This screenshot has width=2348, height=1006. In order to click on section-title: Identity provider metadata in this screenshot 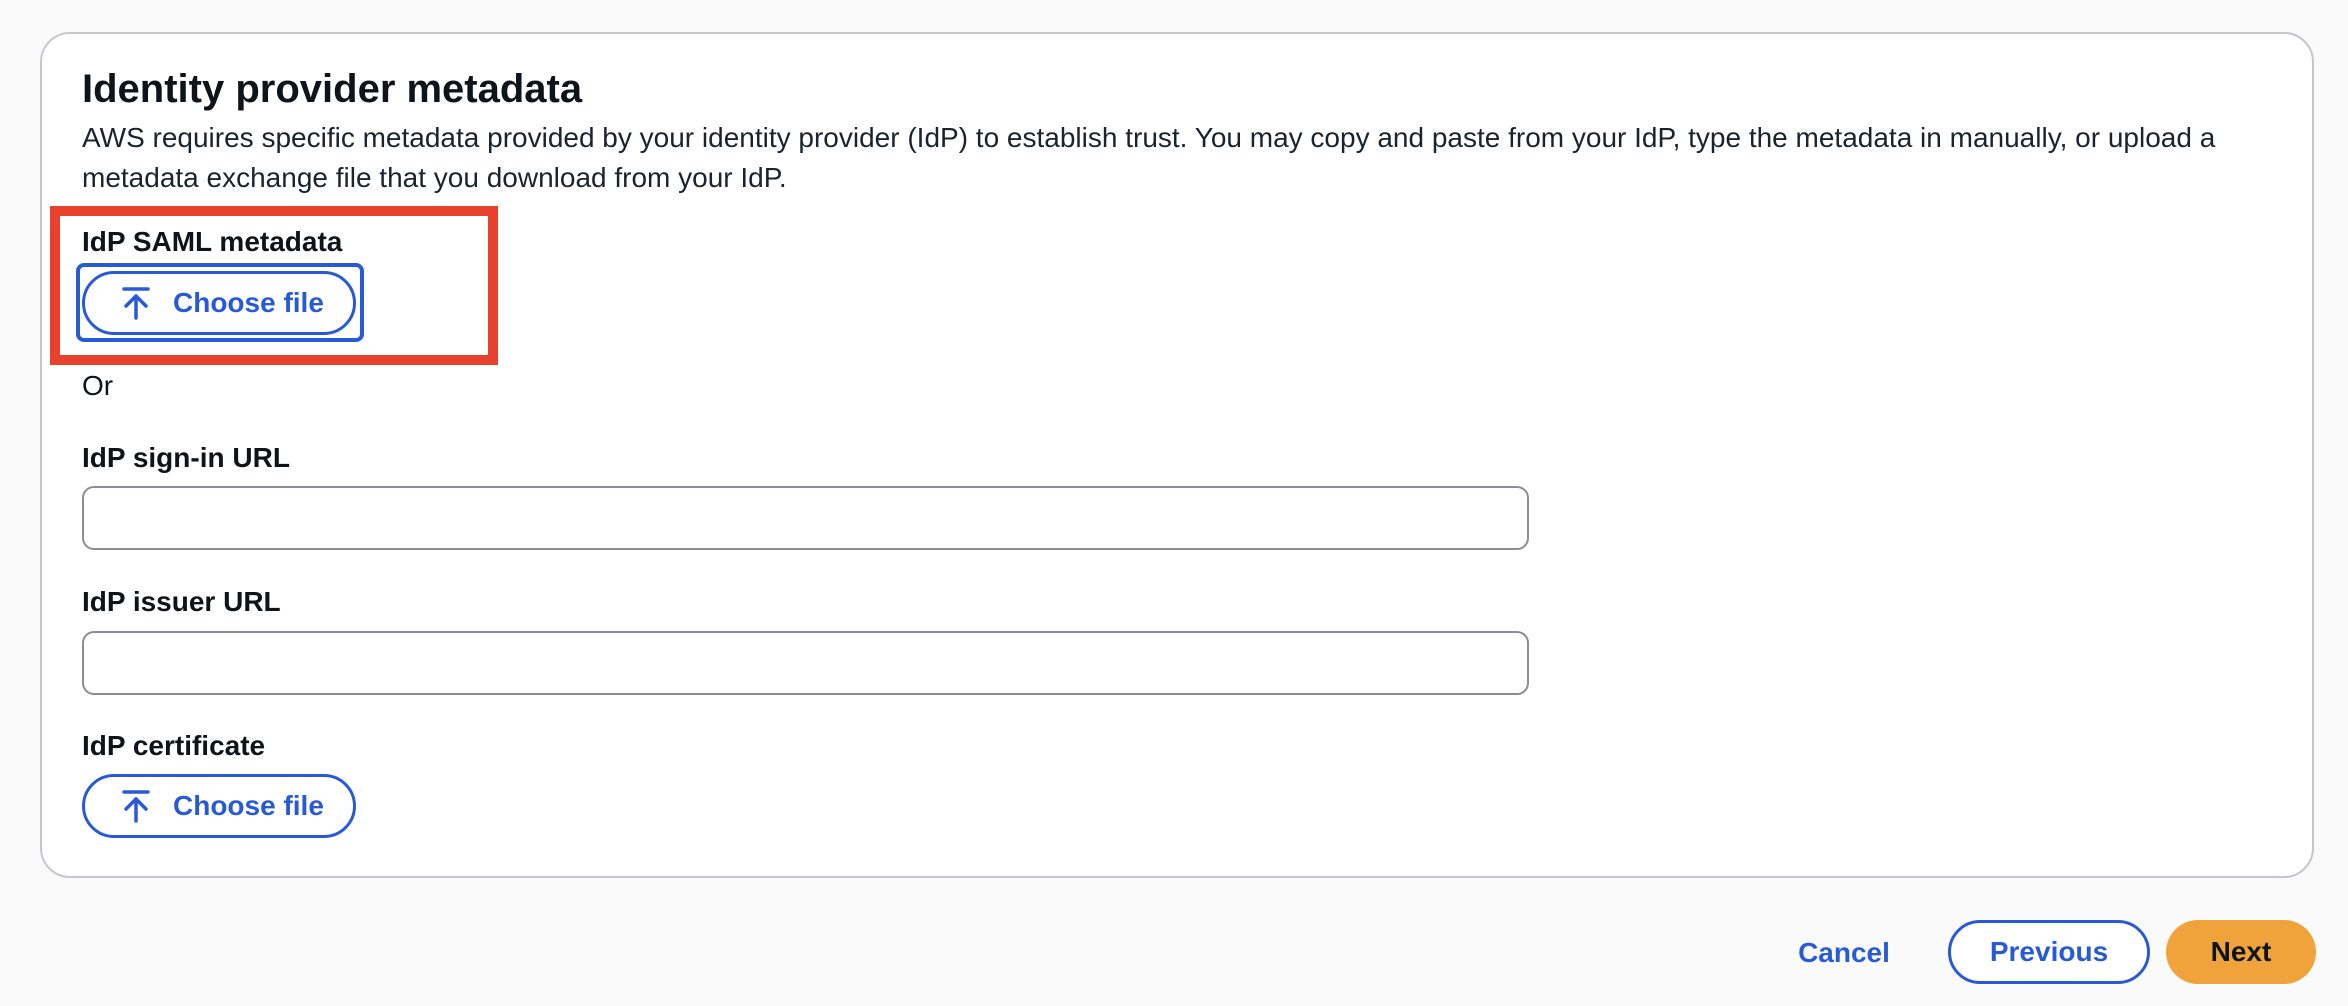, I will do `click(332, 89)`.